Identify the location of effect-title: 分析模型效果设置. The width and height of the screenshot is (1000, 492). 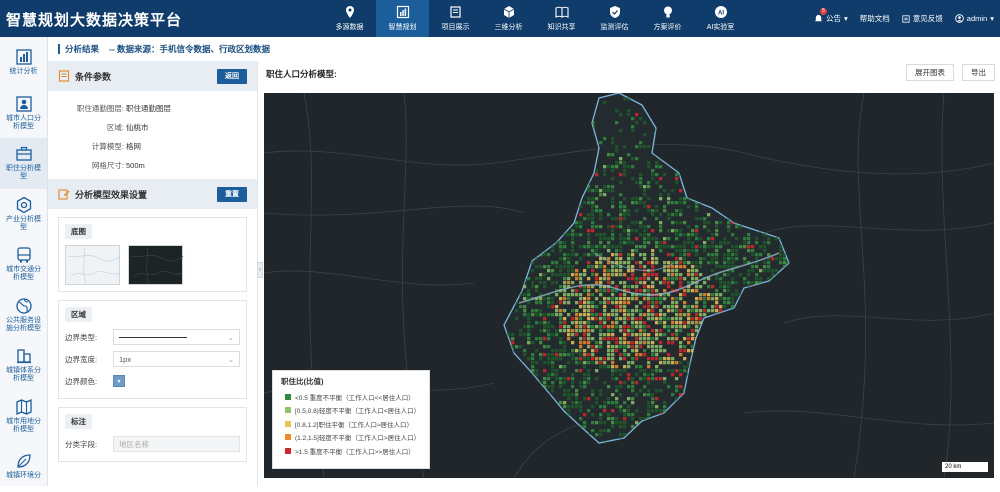
(111, 194).